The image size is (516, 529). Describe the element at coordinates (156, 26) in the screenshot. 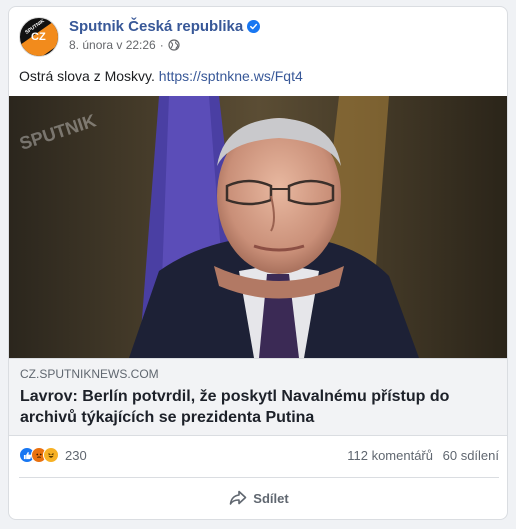

I see `page-name: Sputnik Česká republika` at that location.